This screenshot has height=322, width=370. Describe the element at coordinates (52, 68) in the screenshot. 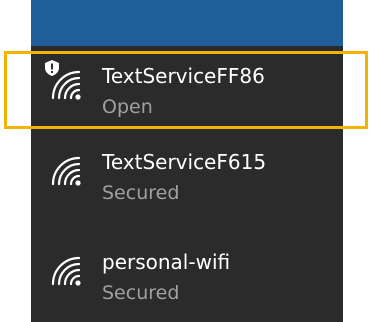

I see `shield-warning-icon` at that location.